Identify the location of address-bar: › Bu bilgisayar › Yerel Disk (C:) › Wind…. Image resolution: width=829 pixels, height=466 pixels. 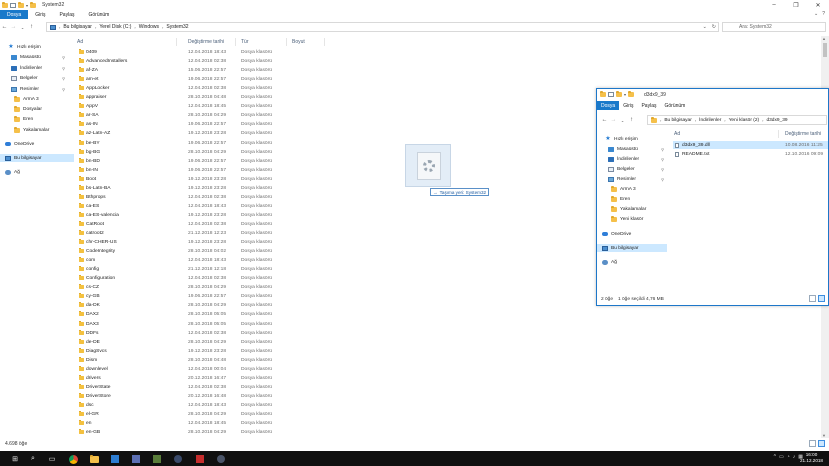
(382, 27).